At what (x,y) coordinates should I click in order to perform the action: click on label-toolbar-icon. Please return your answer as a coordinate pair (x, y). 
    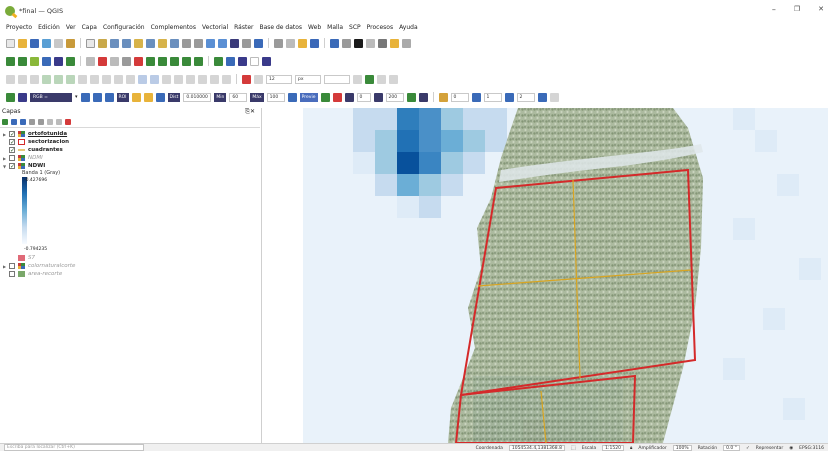
    Looking at the image, I should click on (166, 79).